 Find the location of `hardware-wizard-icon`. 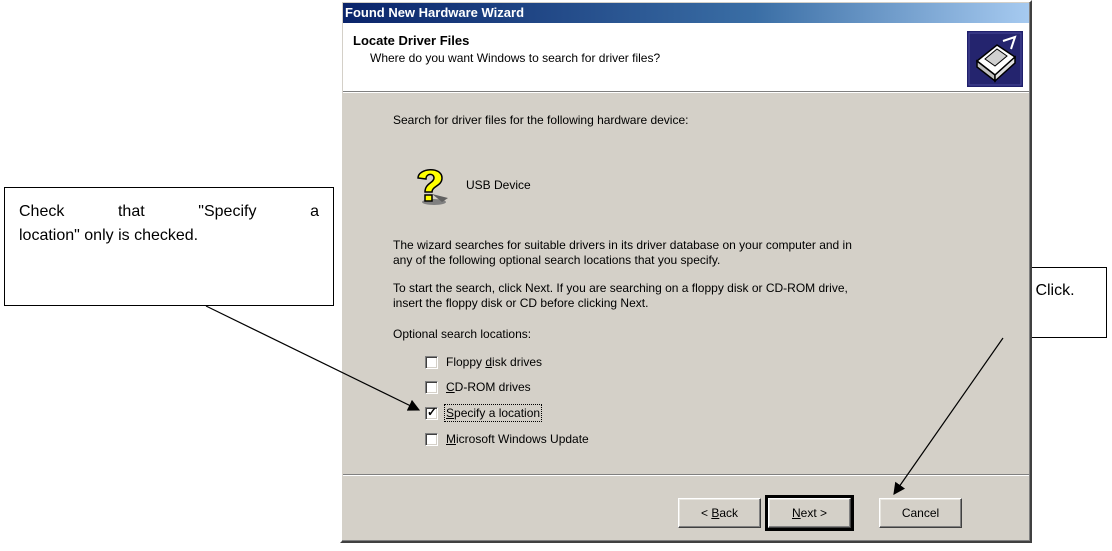

hardware-wizard-icon is located at coordinates (995, 59).